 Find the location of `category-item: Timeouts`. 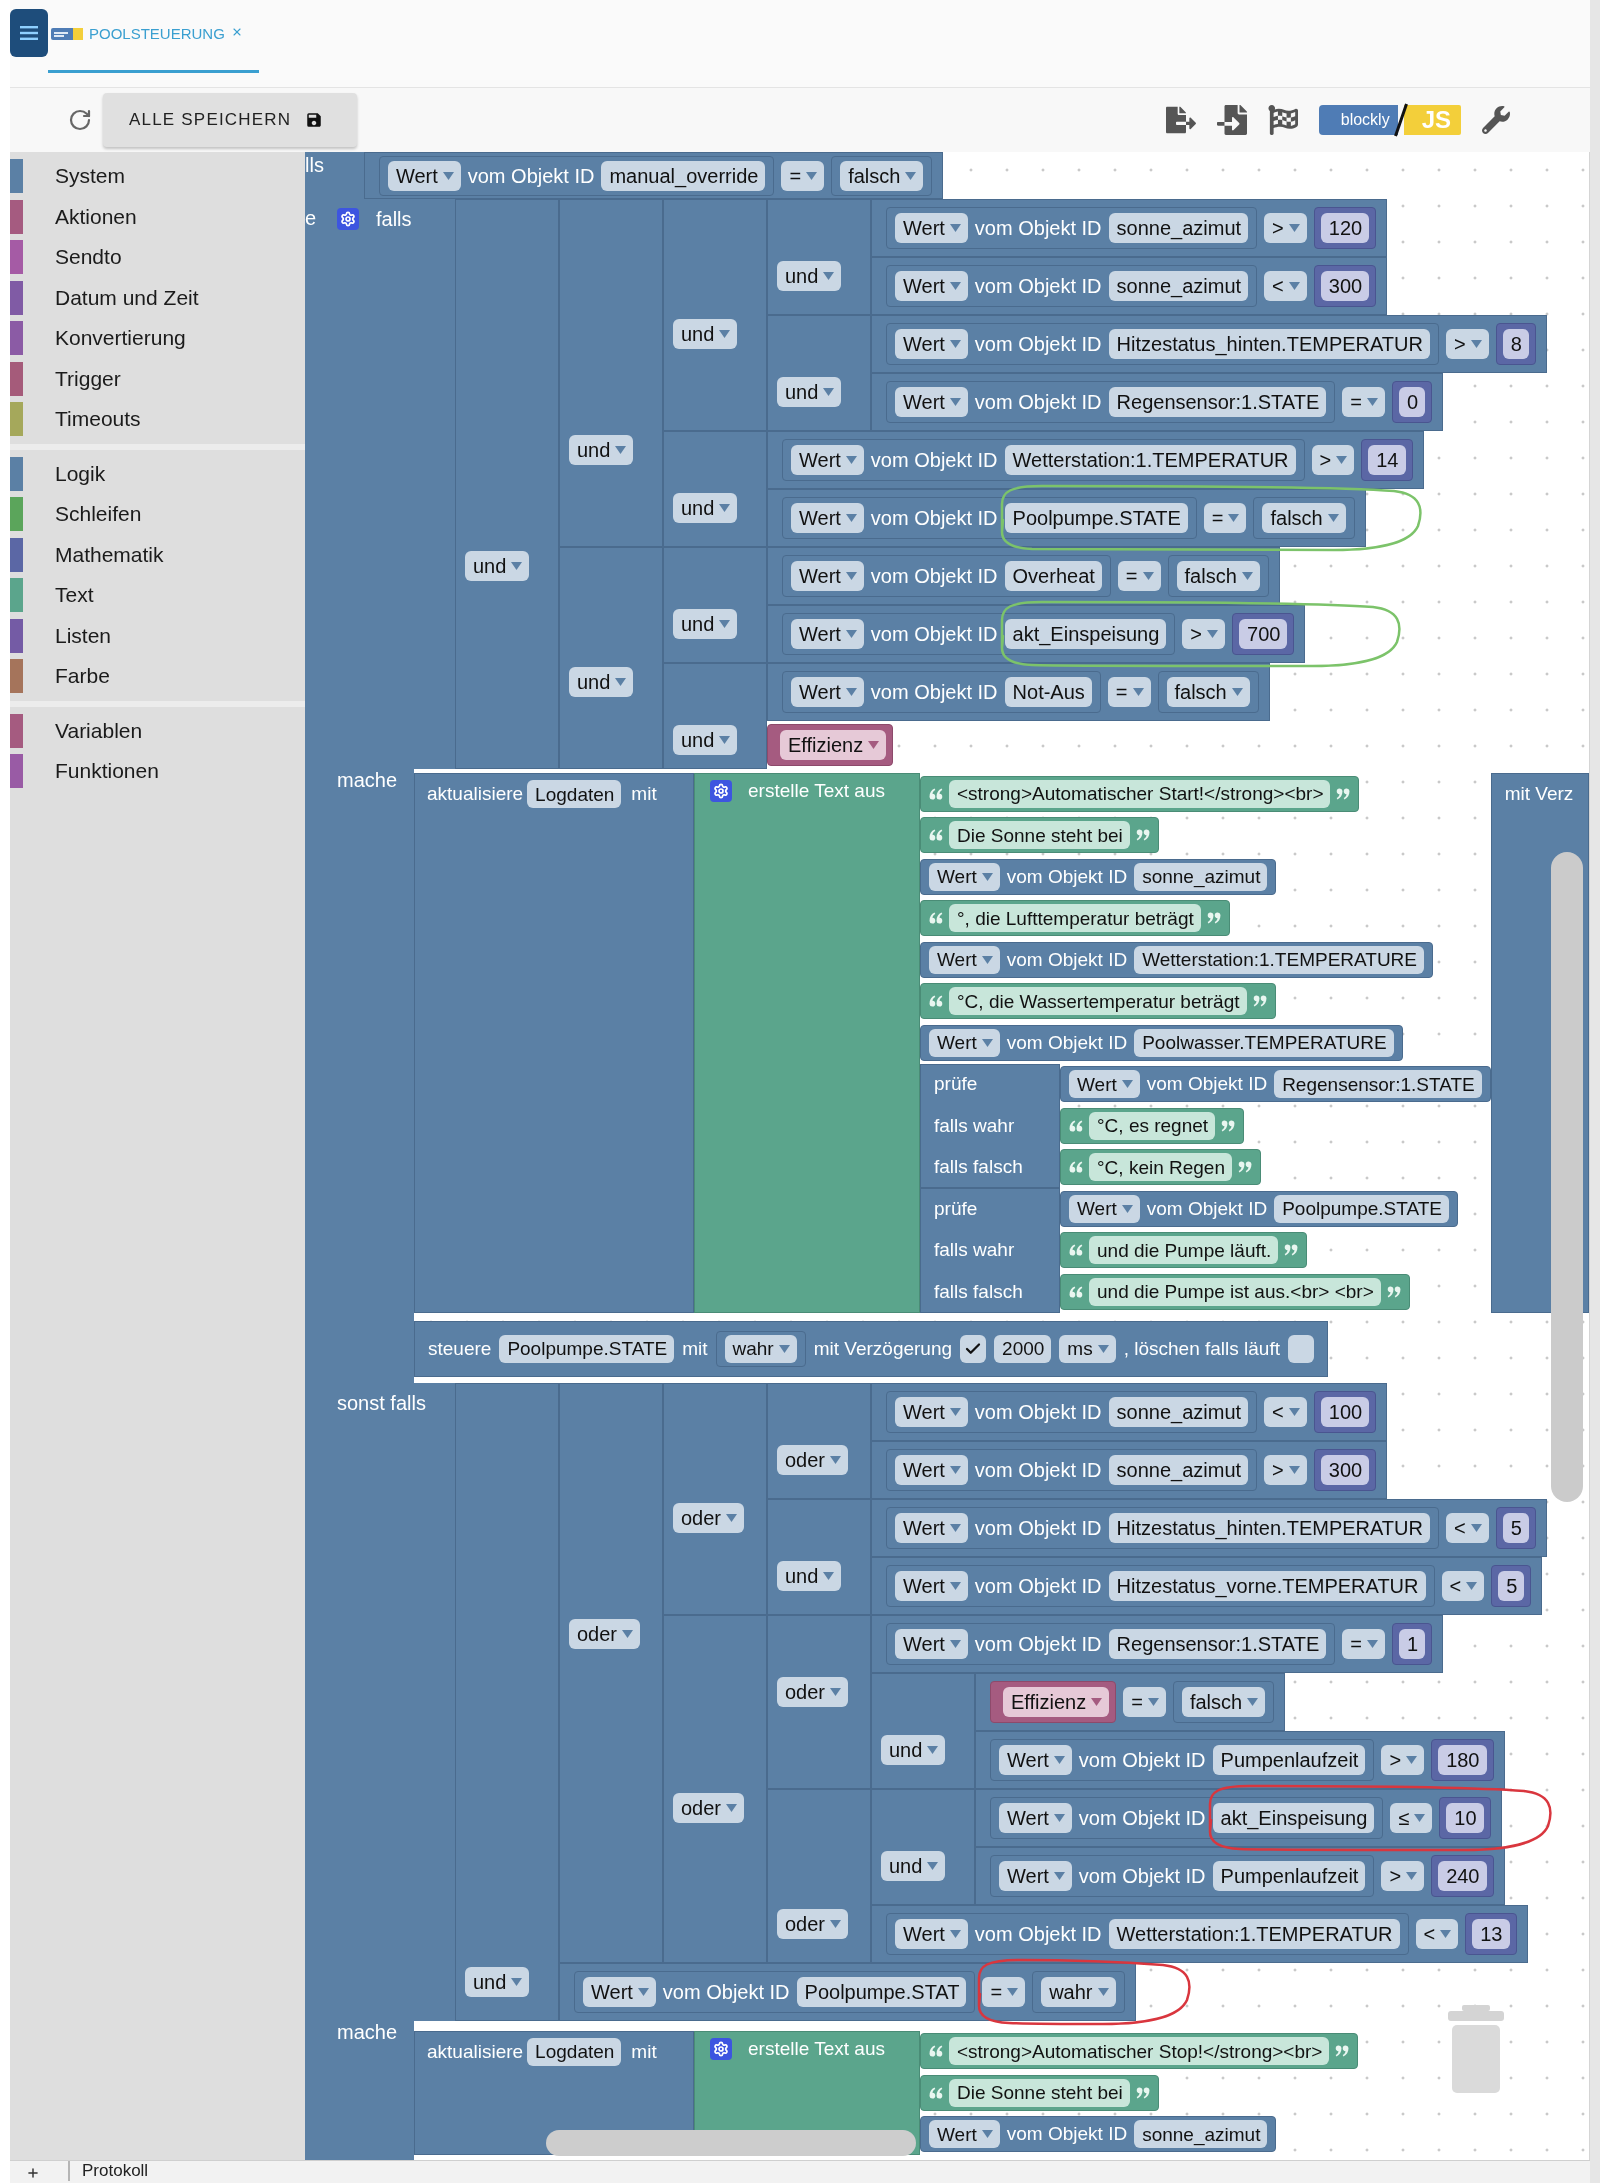

category-item: Timeouts is located at coordinates (157, 419).